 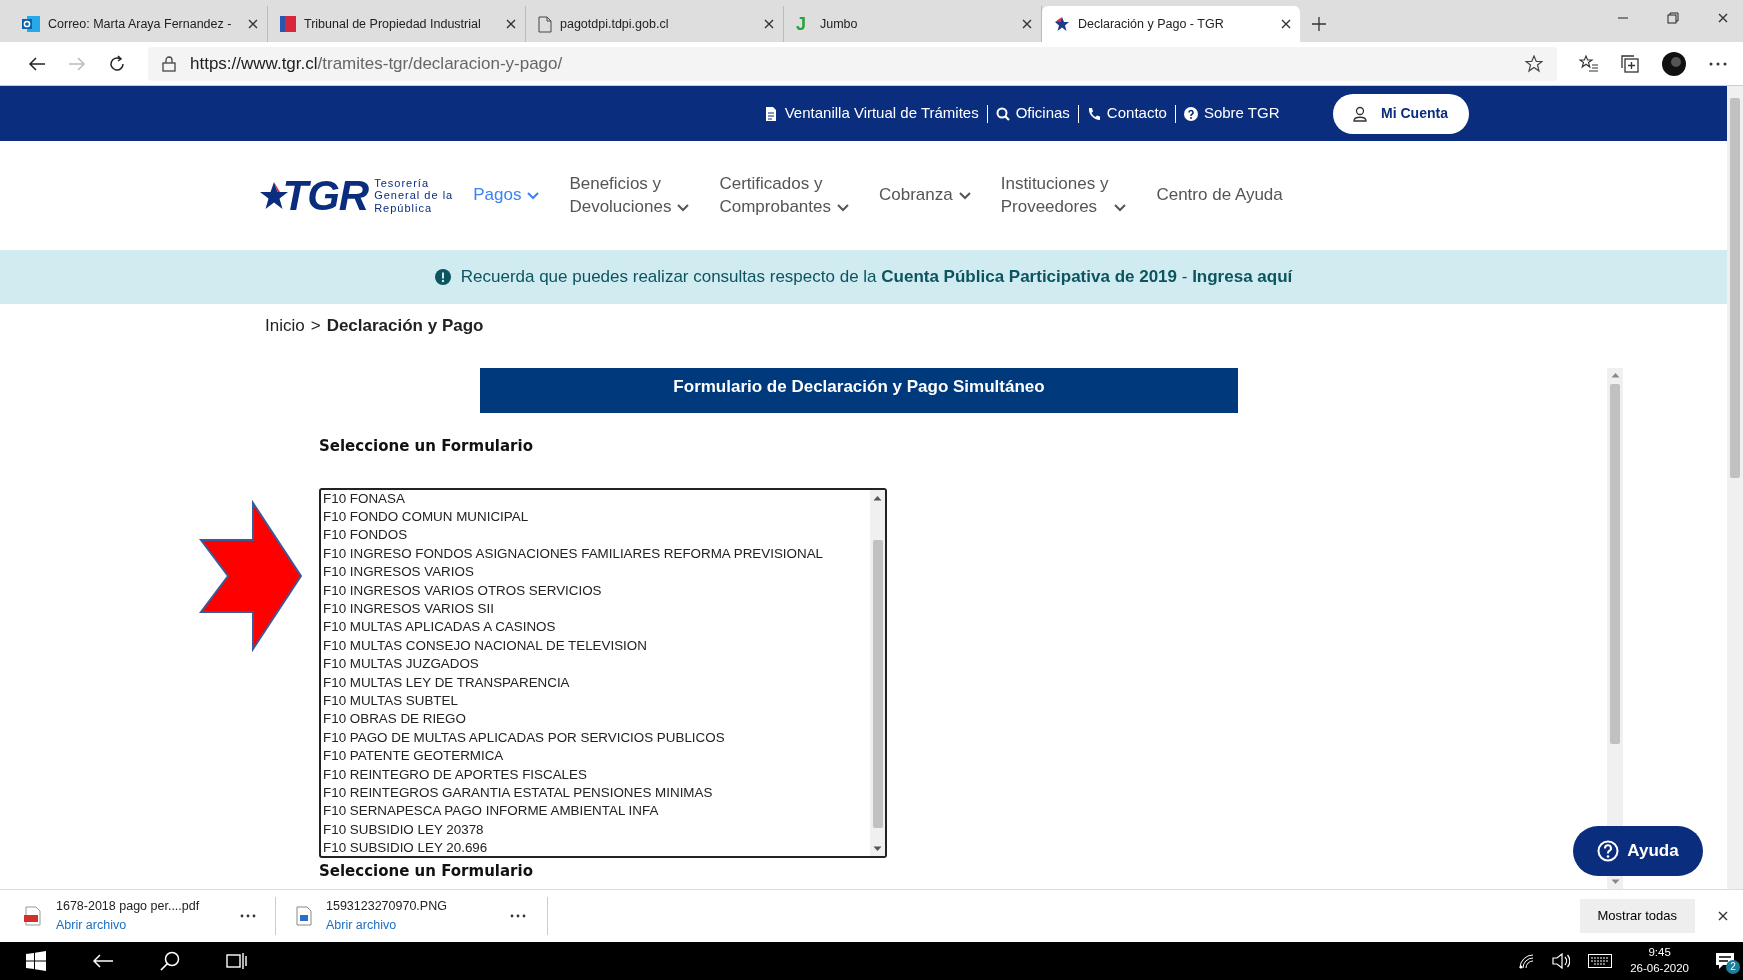 I want to click on list-option: F10 REINTEGRO DE APORTES FISCALES, so click(x=596, y=774).